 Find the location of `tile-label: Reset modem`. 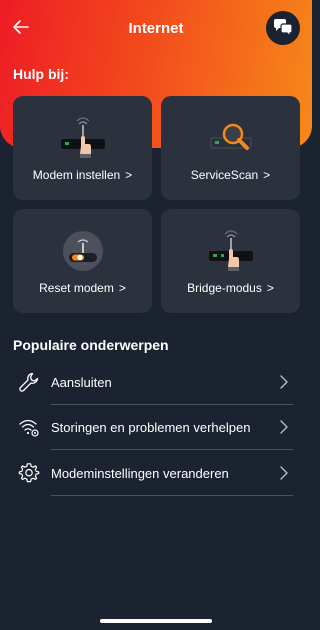

tile-label: Reset modem is located at coordinates (76, 288).